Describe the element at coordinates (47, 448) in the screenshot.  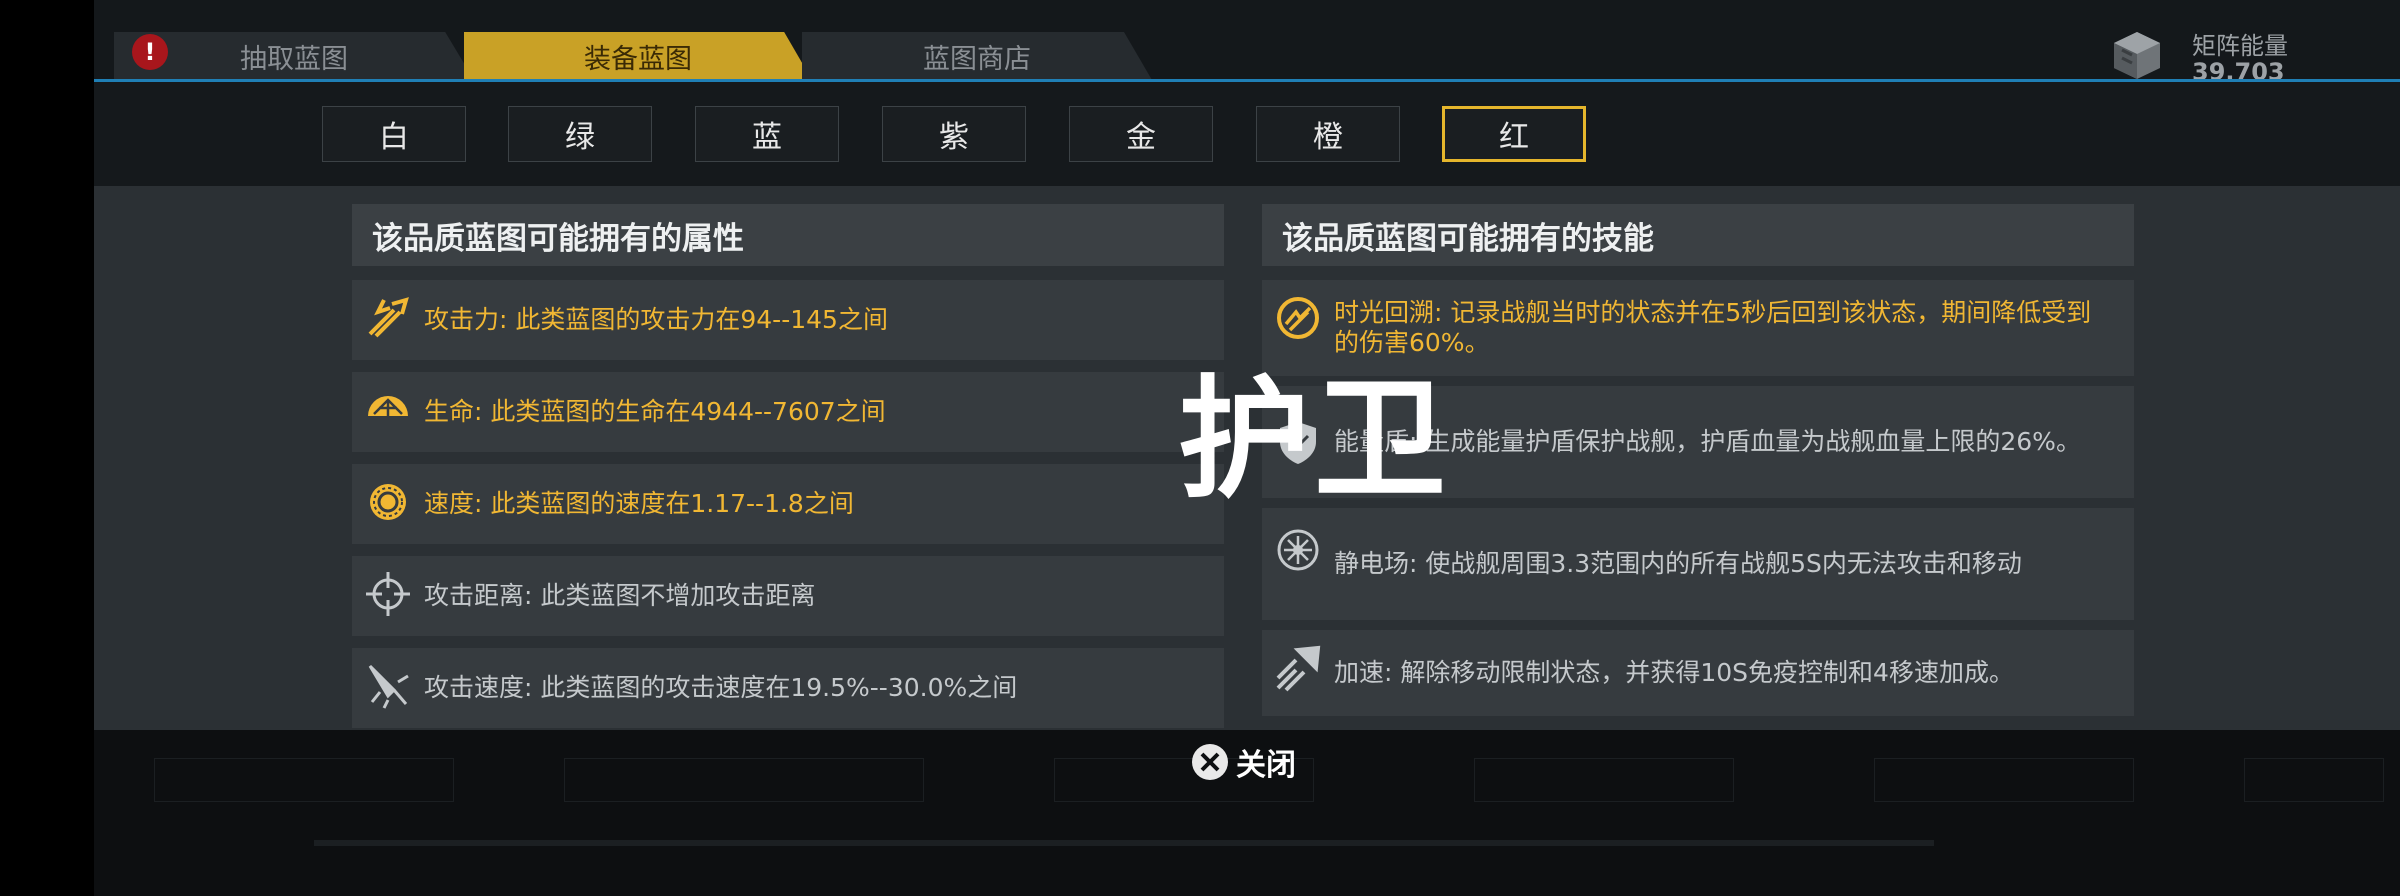
I see `left-letterbox` at that location.